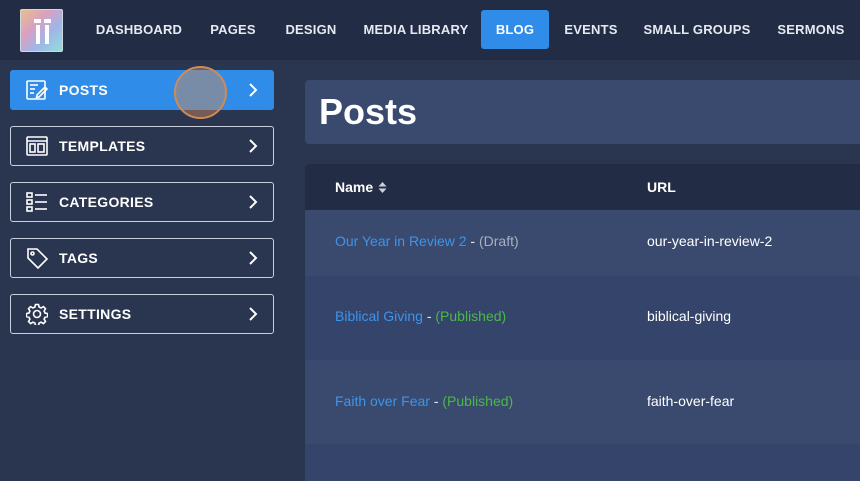 This screenshot has width=860, height=481. I want to click on sidebar-item-label: TAGS, so click(79, 258).